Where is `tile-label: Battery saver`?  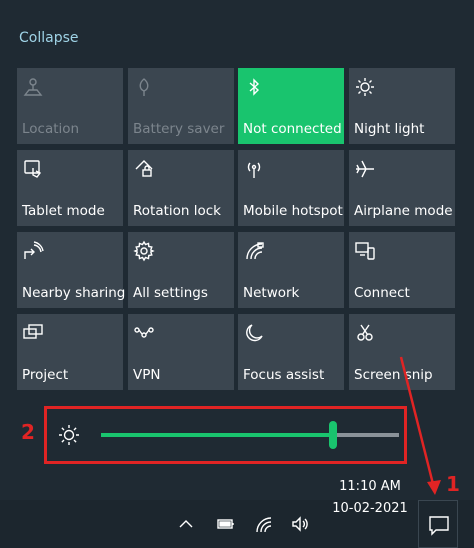
tile-label: Battery saver is located at coordinates (179, 129).